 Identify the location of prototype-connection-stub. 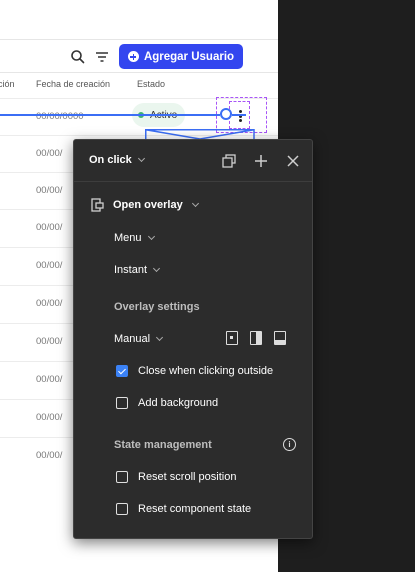
(239, 115).